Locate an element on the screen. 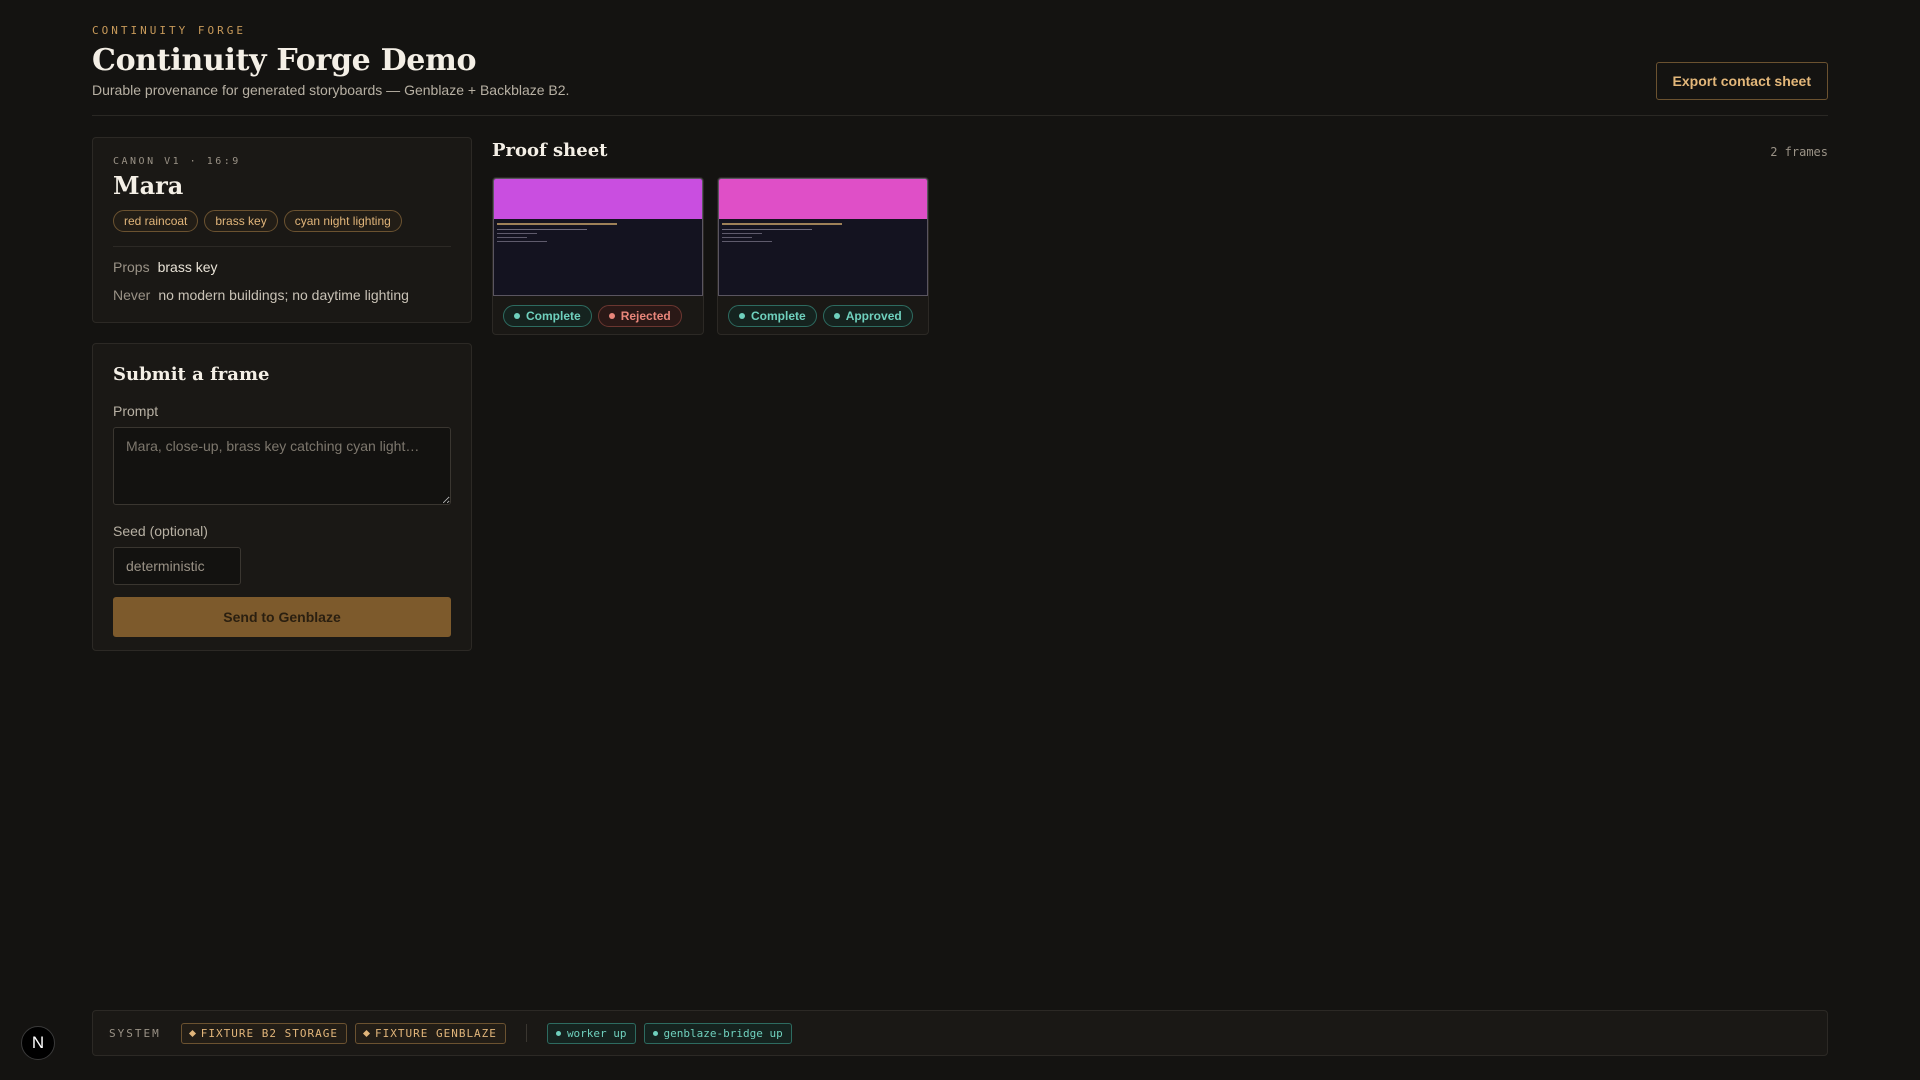 This screenshot has height=1080, width=1920. service-text: worker up is located at coordinates (596, 1033).